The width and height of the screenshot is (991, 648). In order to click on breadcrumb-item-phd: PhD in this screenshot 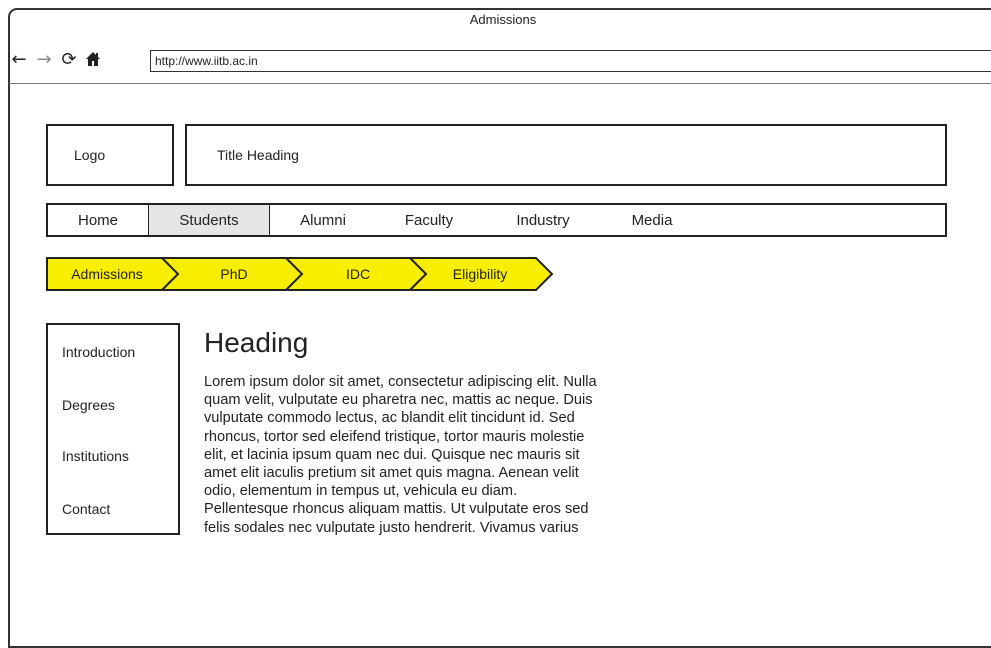, I will do `click(234, 274)`.